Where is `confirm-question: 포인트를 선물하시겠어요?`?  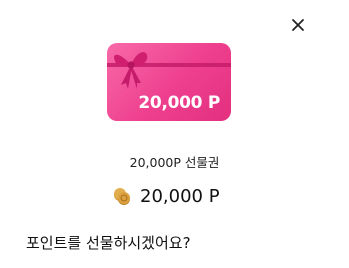 confirm-question: 포인트를 선물하시겠어요? is located at coordinates (108, 243).